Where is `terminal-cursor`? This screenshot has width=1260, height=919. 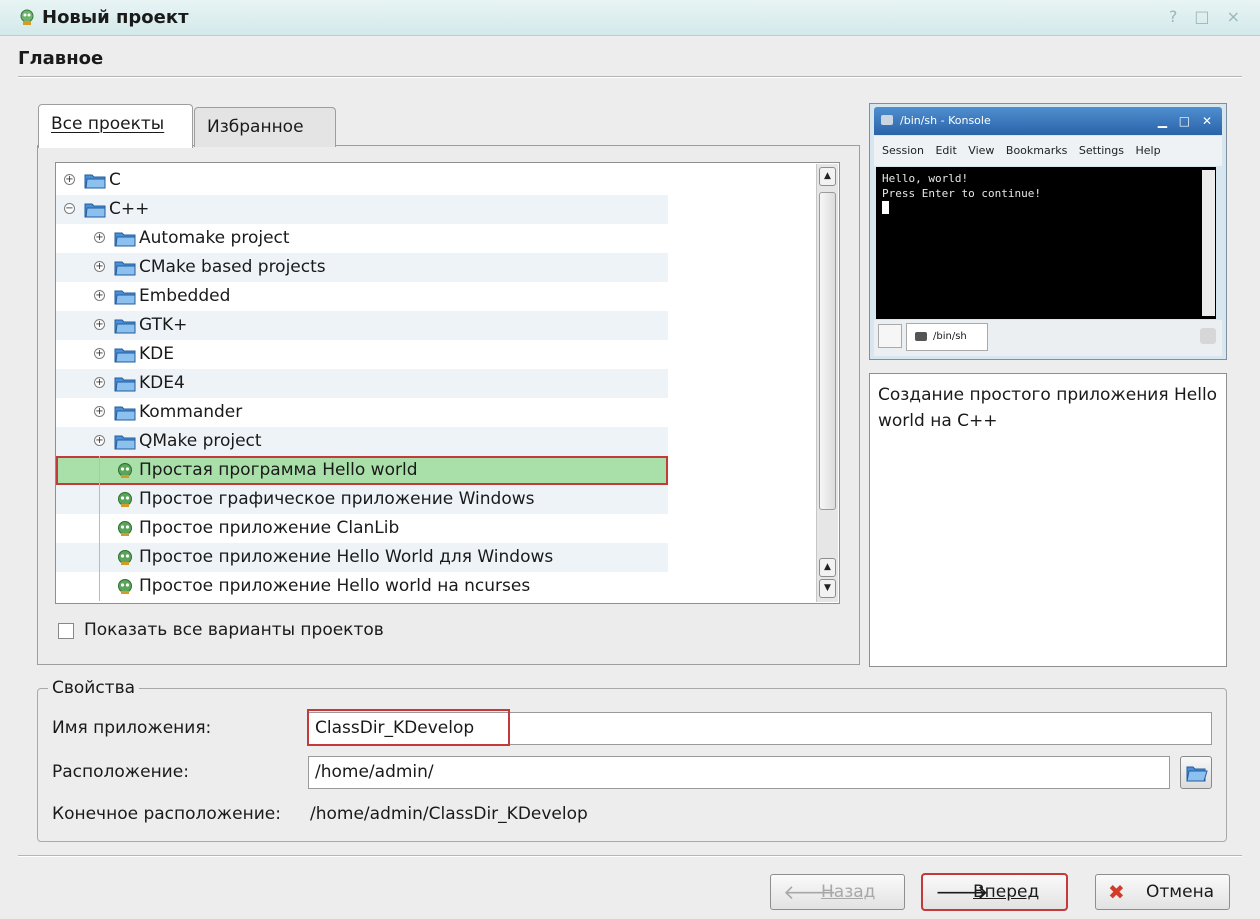 terminal-cursor is located at coordinates (885, 207).